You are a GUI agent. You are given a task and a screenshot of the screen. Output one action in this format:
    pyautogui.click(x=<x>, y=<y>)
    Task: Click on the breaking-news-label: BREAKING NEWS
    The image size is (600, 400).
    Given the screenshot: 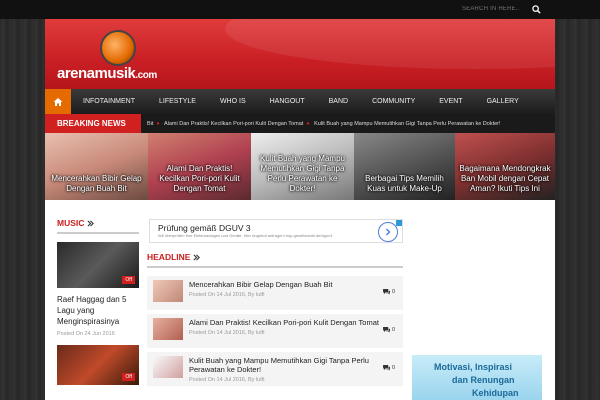 What is the action you would take?
    pyautogui.click(x=93, y=123)
    